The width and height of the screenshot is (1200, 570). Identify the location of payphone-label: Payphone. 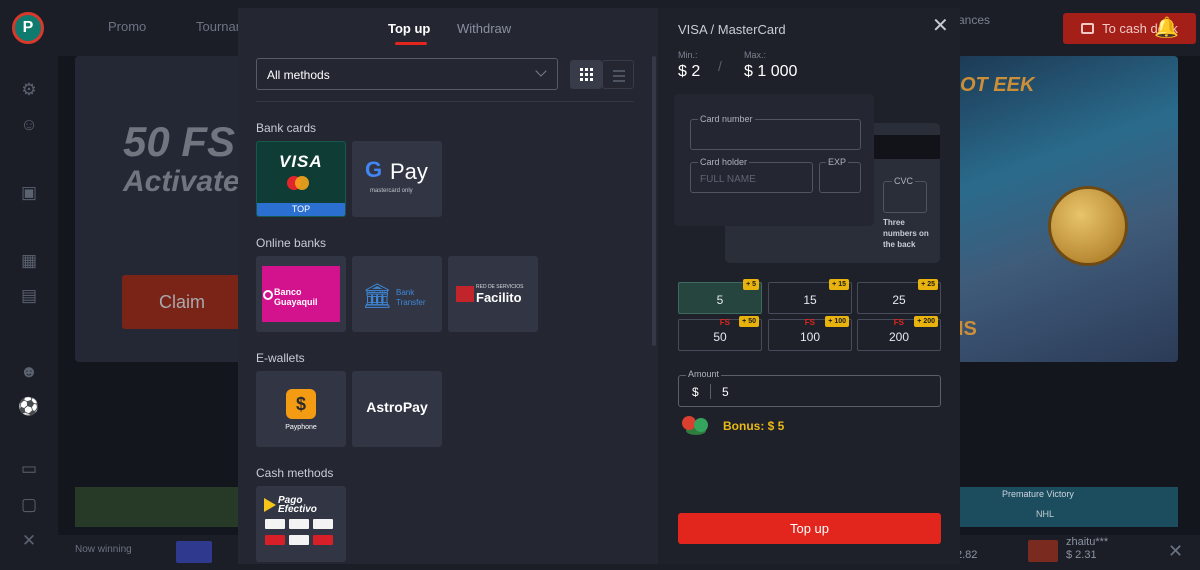
(301, 427).